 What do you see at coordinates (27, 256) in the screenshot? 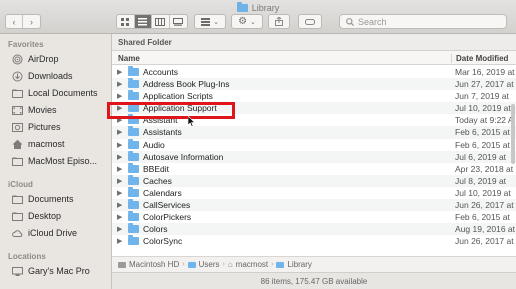
I see `sidebar-header-locations: Locations` at bounding box center [27, 256].